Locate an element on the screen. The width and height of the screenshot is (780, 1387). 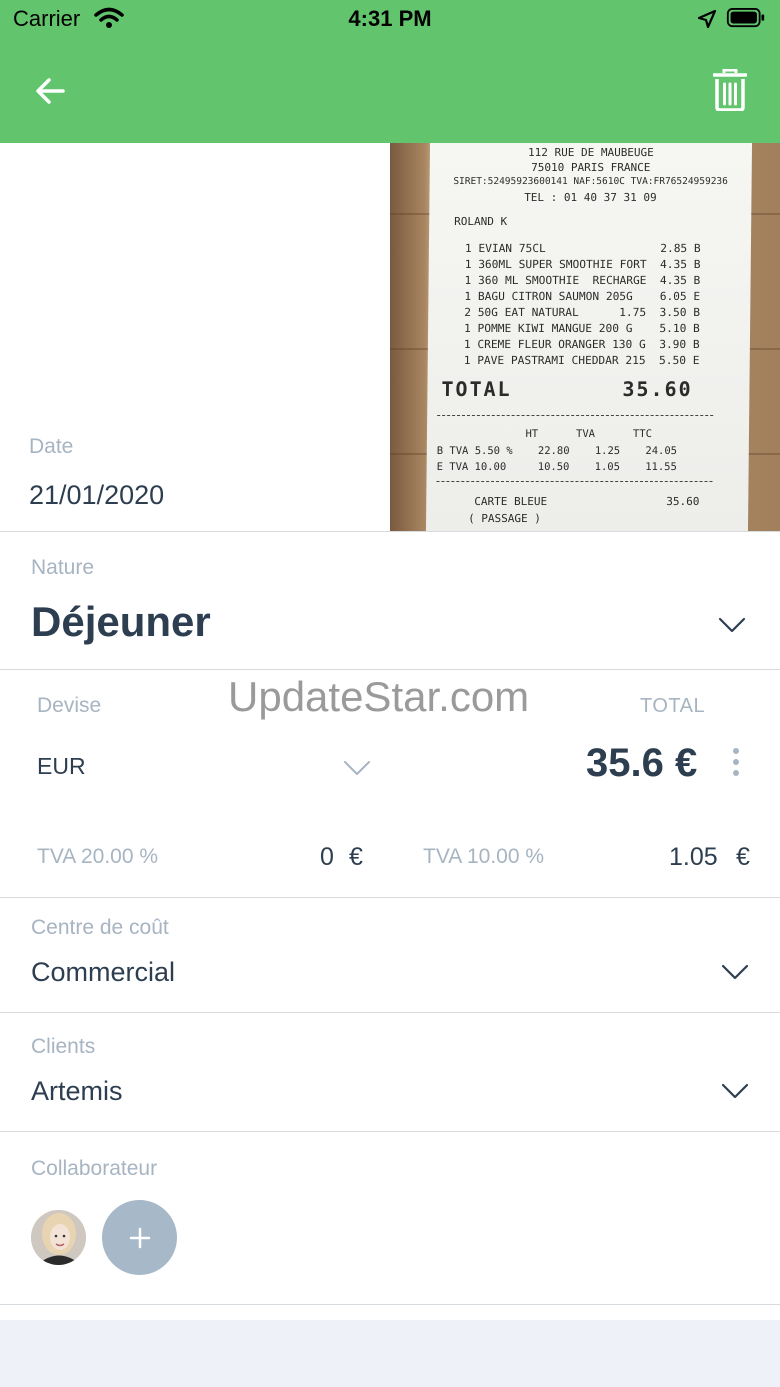
receipt-address-2: 75010 PARIS FRANCE is located at coordinates (591, 167).